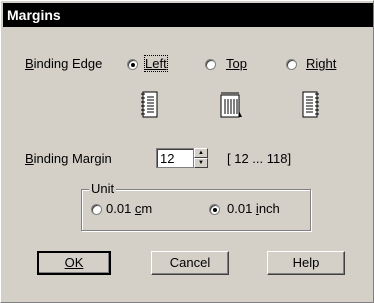 This screenshot has width=374, height=303. Describe the element at coordinates (64, 63) in the screenshot. I see `binding-edge-label: Binding Edge` at that location.